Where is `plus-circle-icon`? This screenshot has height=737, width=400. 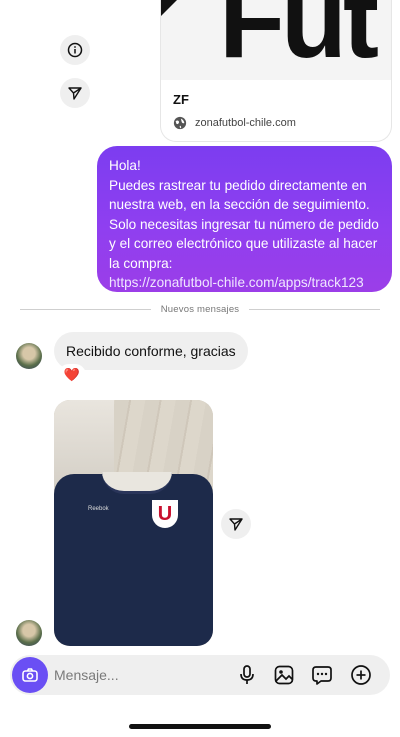 plus-circle-icon is located at coordinates (361, 675).